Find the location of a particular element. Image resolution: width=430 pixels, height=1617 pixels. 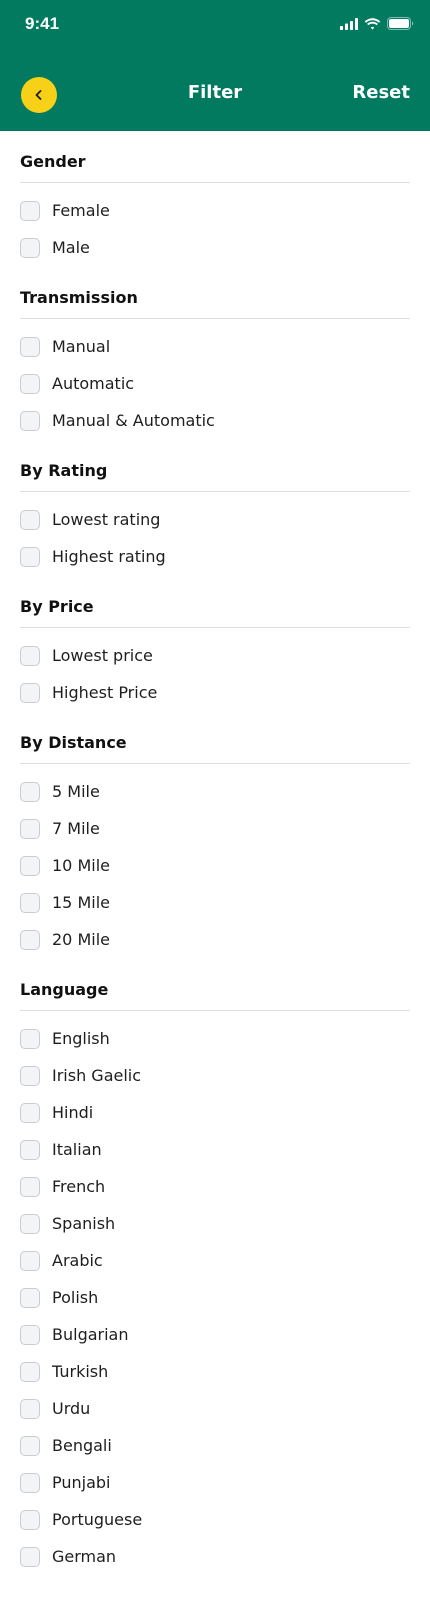

reset-button: Reset is located at coordinates (381, 92).